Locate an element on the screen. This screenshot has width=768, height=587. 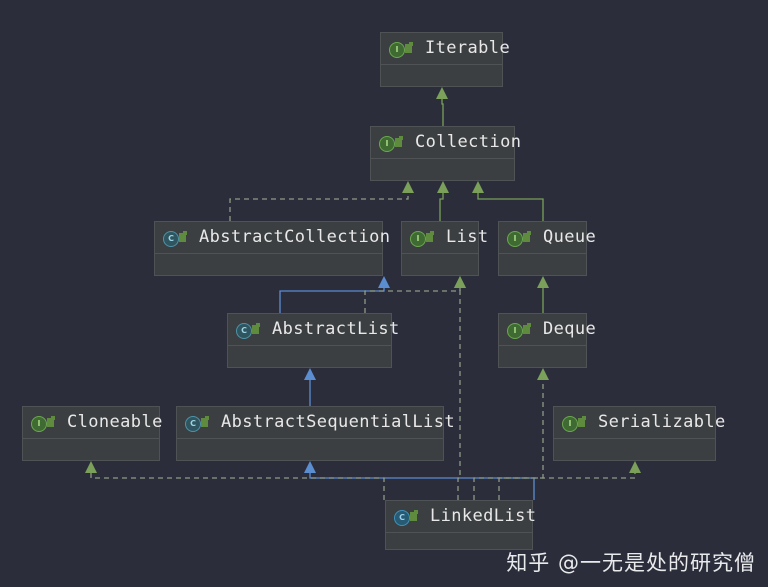
class-node-label: AbstractSequentialList is located at coordinates (338, 422).